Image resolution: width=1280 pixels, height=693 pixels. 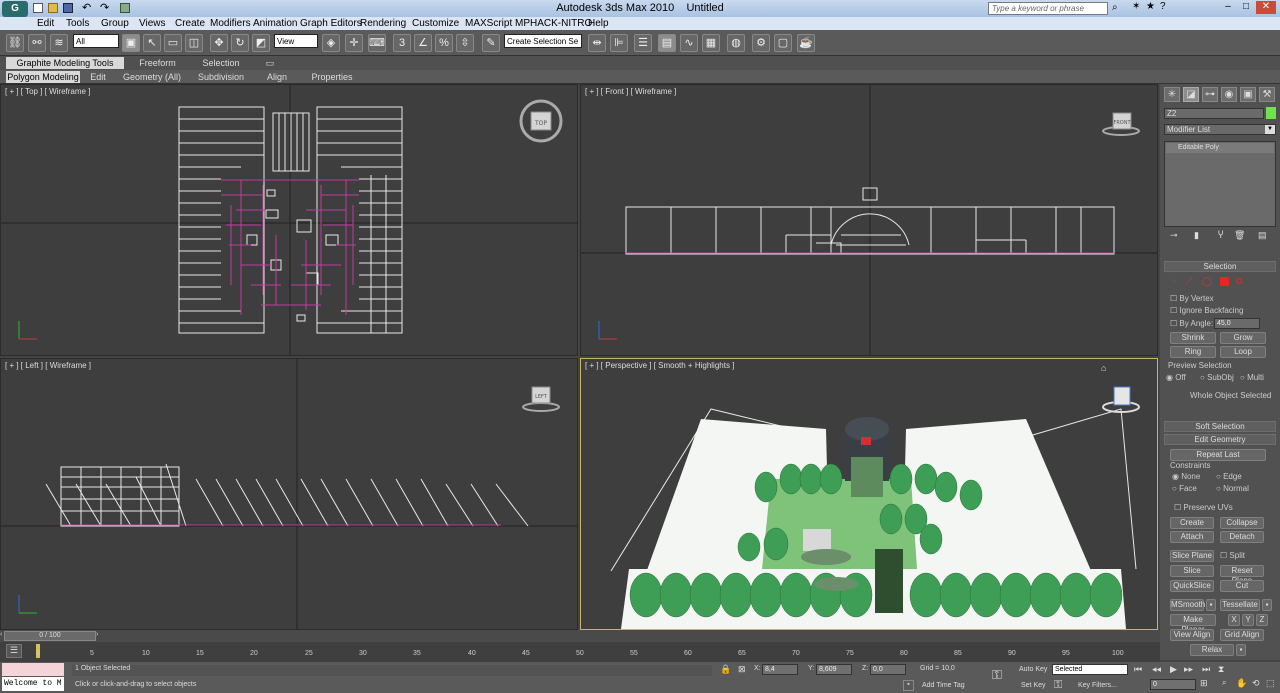 I want to click on edit-geometry-rollout-header: Edit Geometry, so click(x=1220, y=439).